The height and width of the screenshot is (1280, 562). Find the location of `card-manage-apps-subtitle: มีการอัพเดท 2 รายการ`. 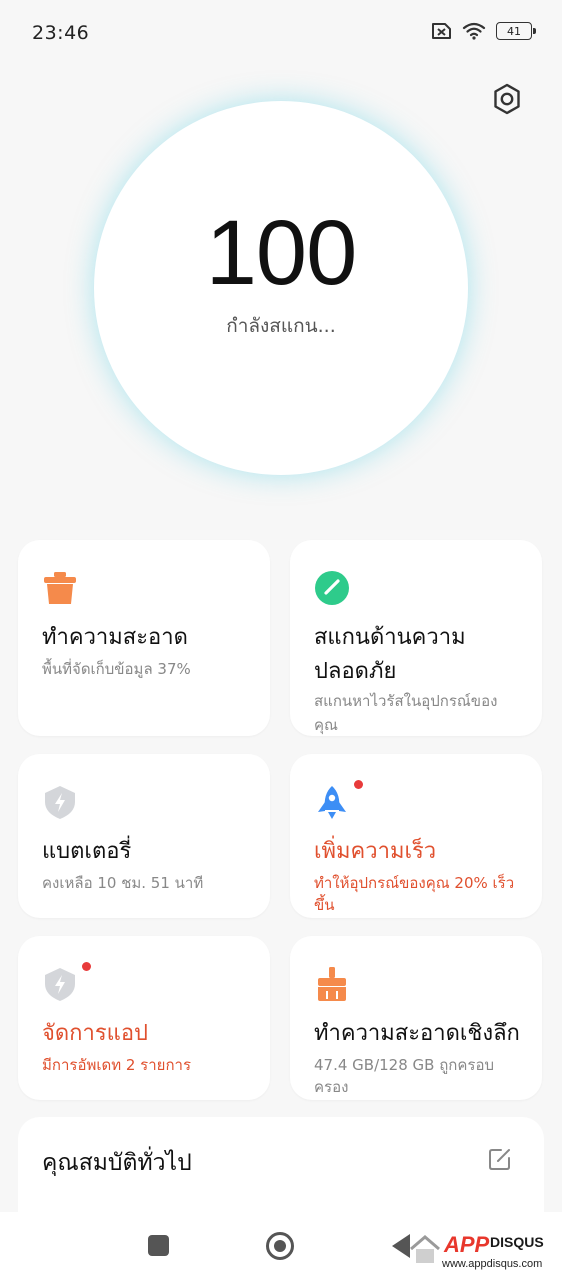

card-manage-apps-subtitle: มีการอัพเดท 2 รายการ is located at coordinates (117, 1065).